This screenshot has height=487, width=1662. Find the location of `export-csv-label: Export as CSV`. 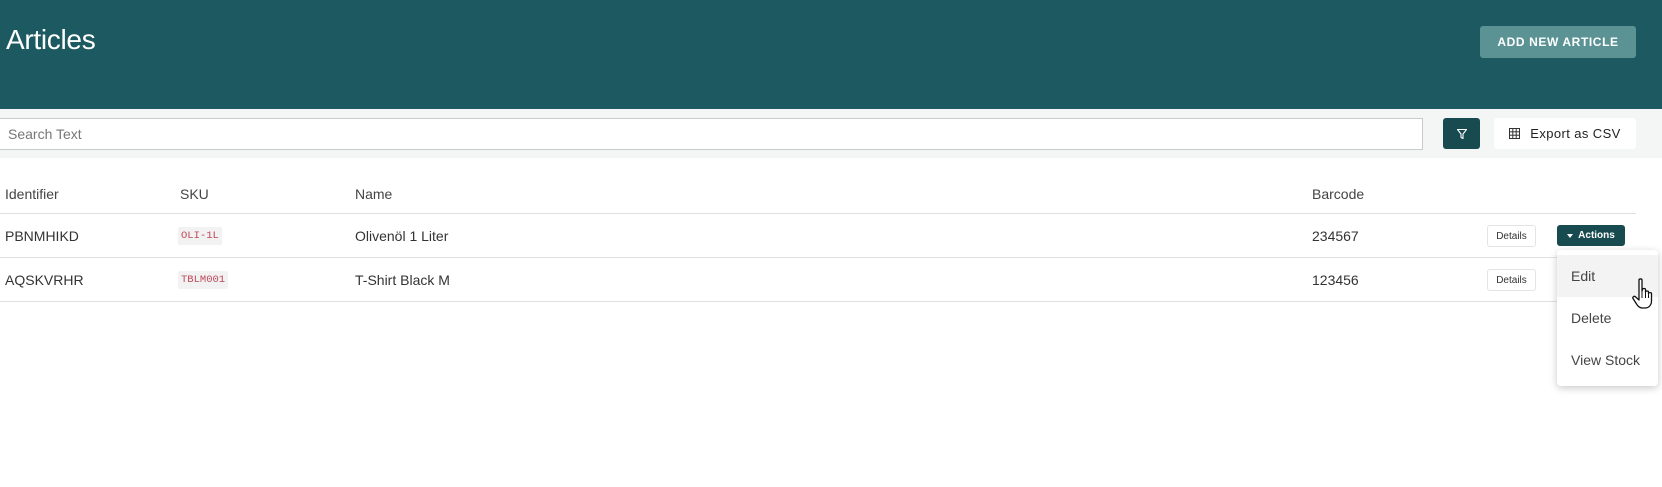

export-csv-label: Export as CSV is located at coordinates (1575, 133).